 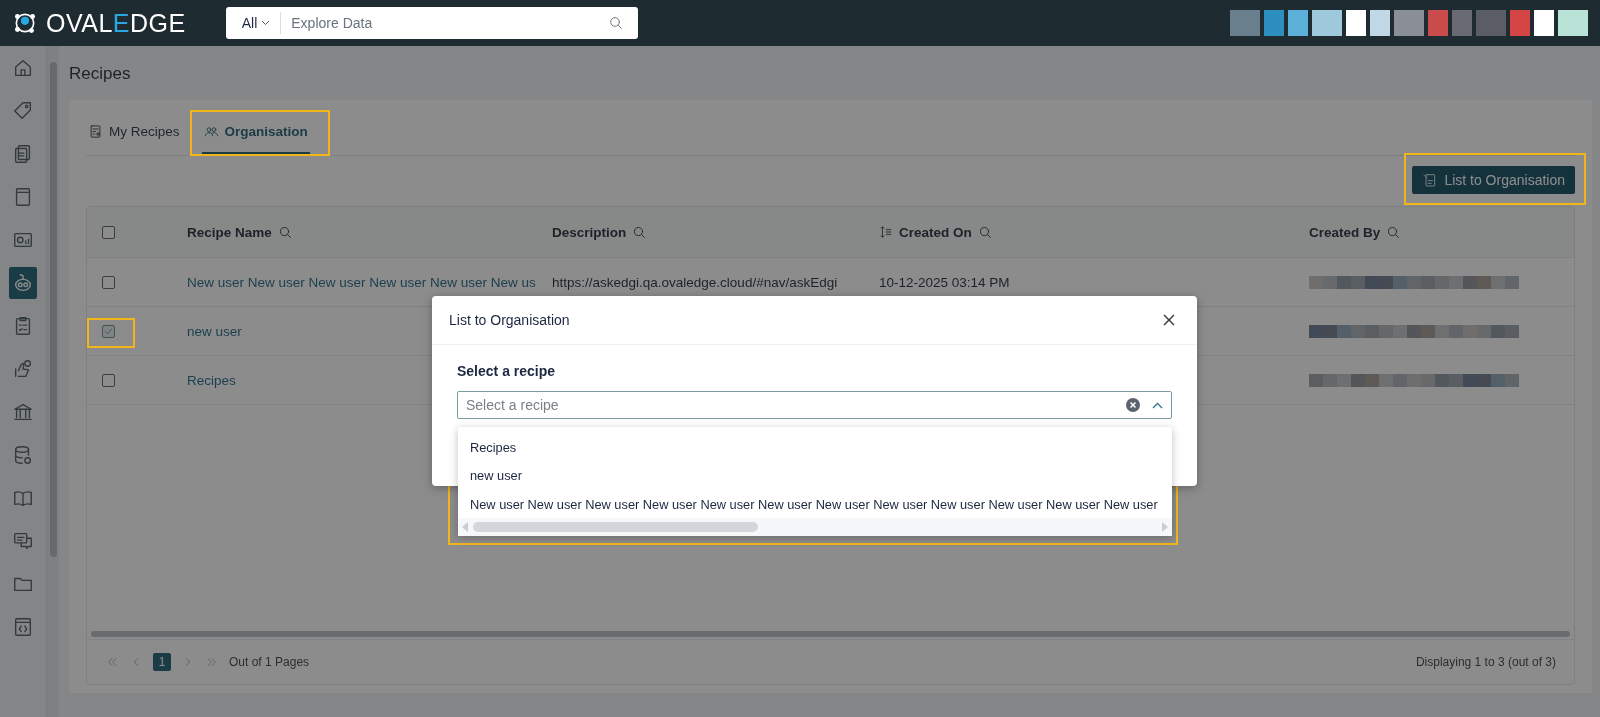 I want to click on column-header: Recipe Name, so click(x=229, y=232).